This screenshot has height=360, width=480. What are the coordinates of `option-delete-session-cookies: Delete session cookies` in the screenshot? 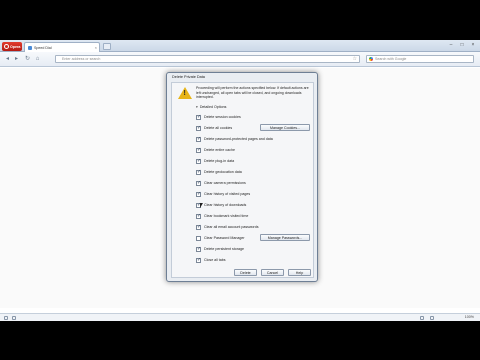 It's located at (218, 117).